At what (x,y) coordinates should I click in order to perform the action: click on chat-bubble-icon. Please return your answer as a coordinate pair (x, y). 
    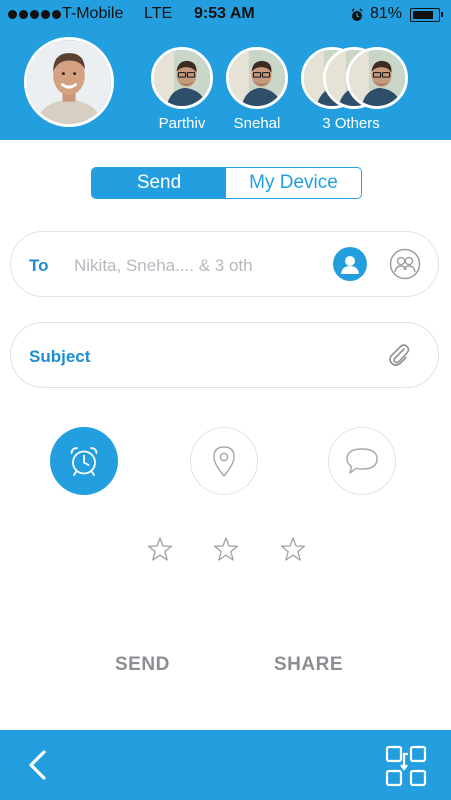
    Looking at the image, I should click on (362, 461).